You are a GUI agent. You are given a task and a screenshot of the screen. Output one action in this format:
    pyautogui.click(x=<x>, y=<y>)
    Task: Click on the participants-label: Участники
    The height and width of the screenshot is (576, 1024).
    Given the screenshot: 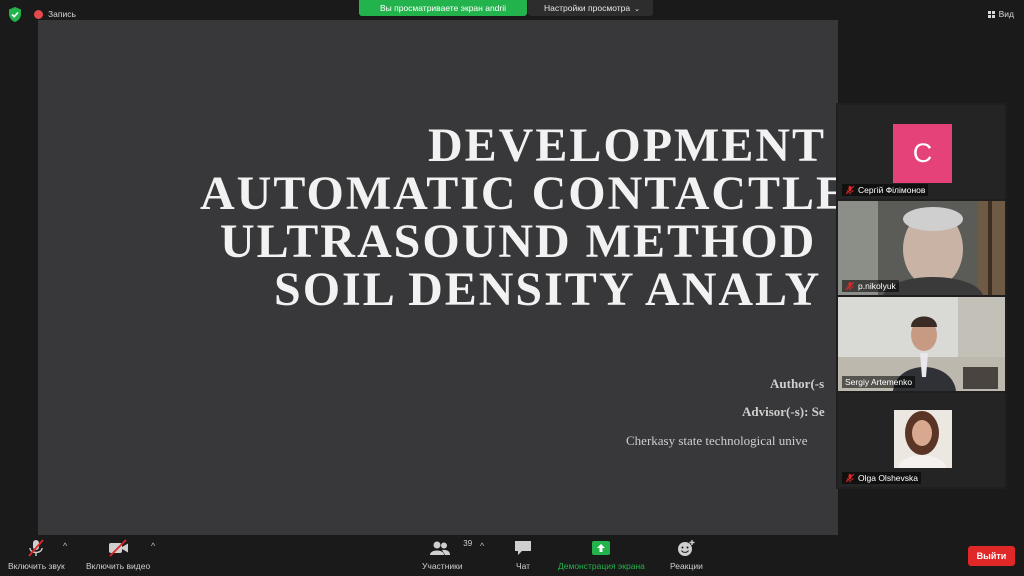 What is the action you would take?
    pyautogui.click(x=442, y=566)
    